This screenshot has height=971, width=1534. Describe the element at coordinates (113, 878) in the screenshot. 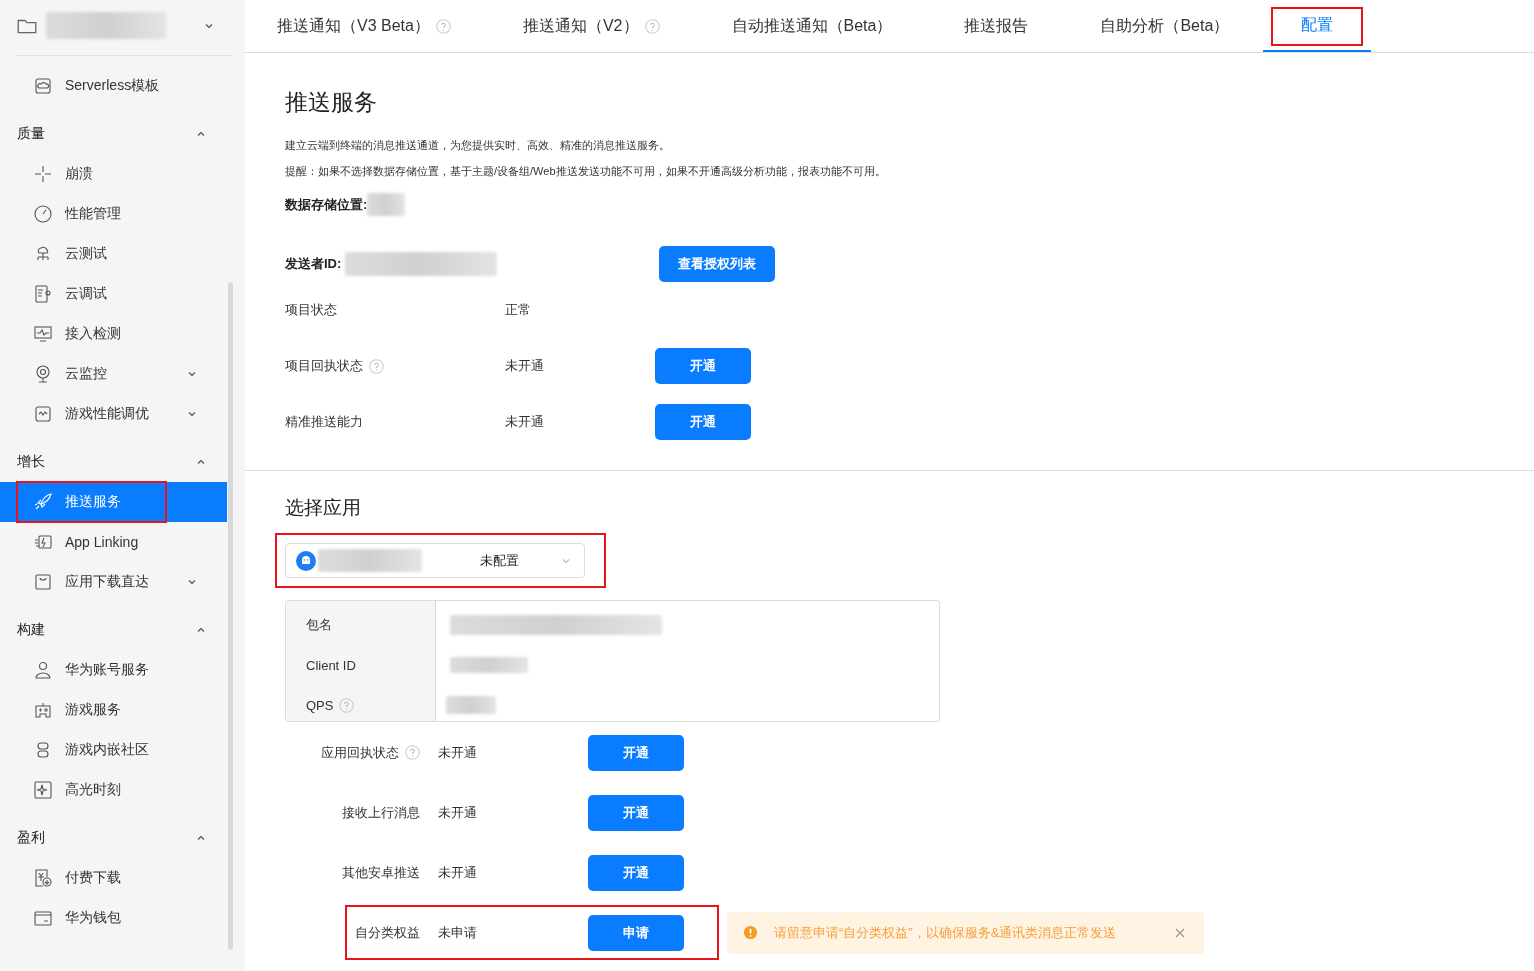

I see `sidebar-item: 付费下载` at that location.